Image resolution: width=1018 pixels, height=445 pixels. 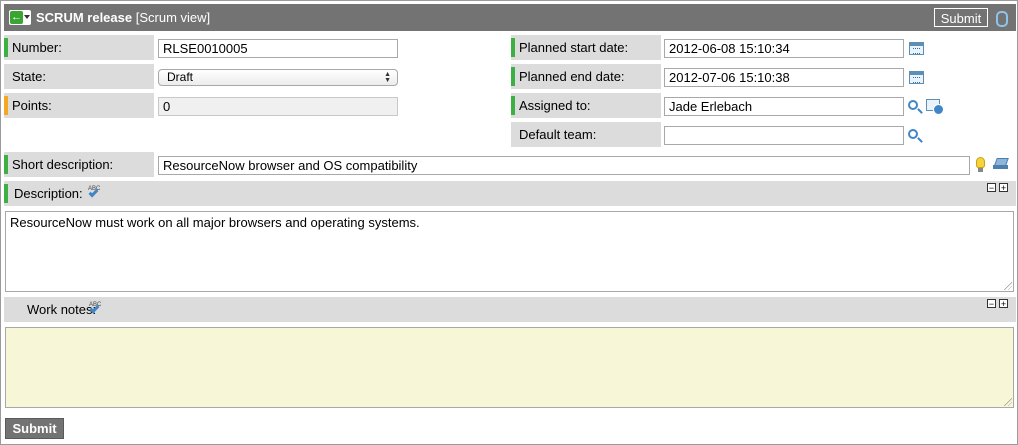 I want to click on form-title: SCRUM release [Scrum view], so click(x=123, y=17).